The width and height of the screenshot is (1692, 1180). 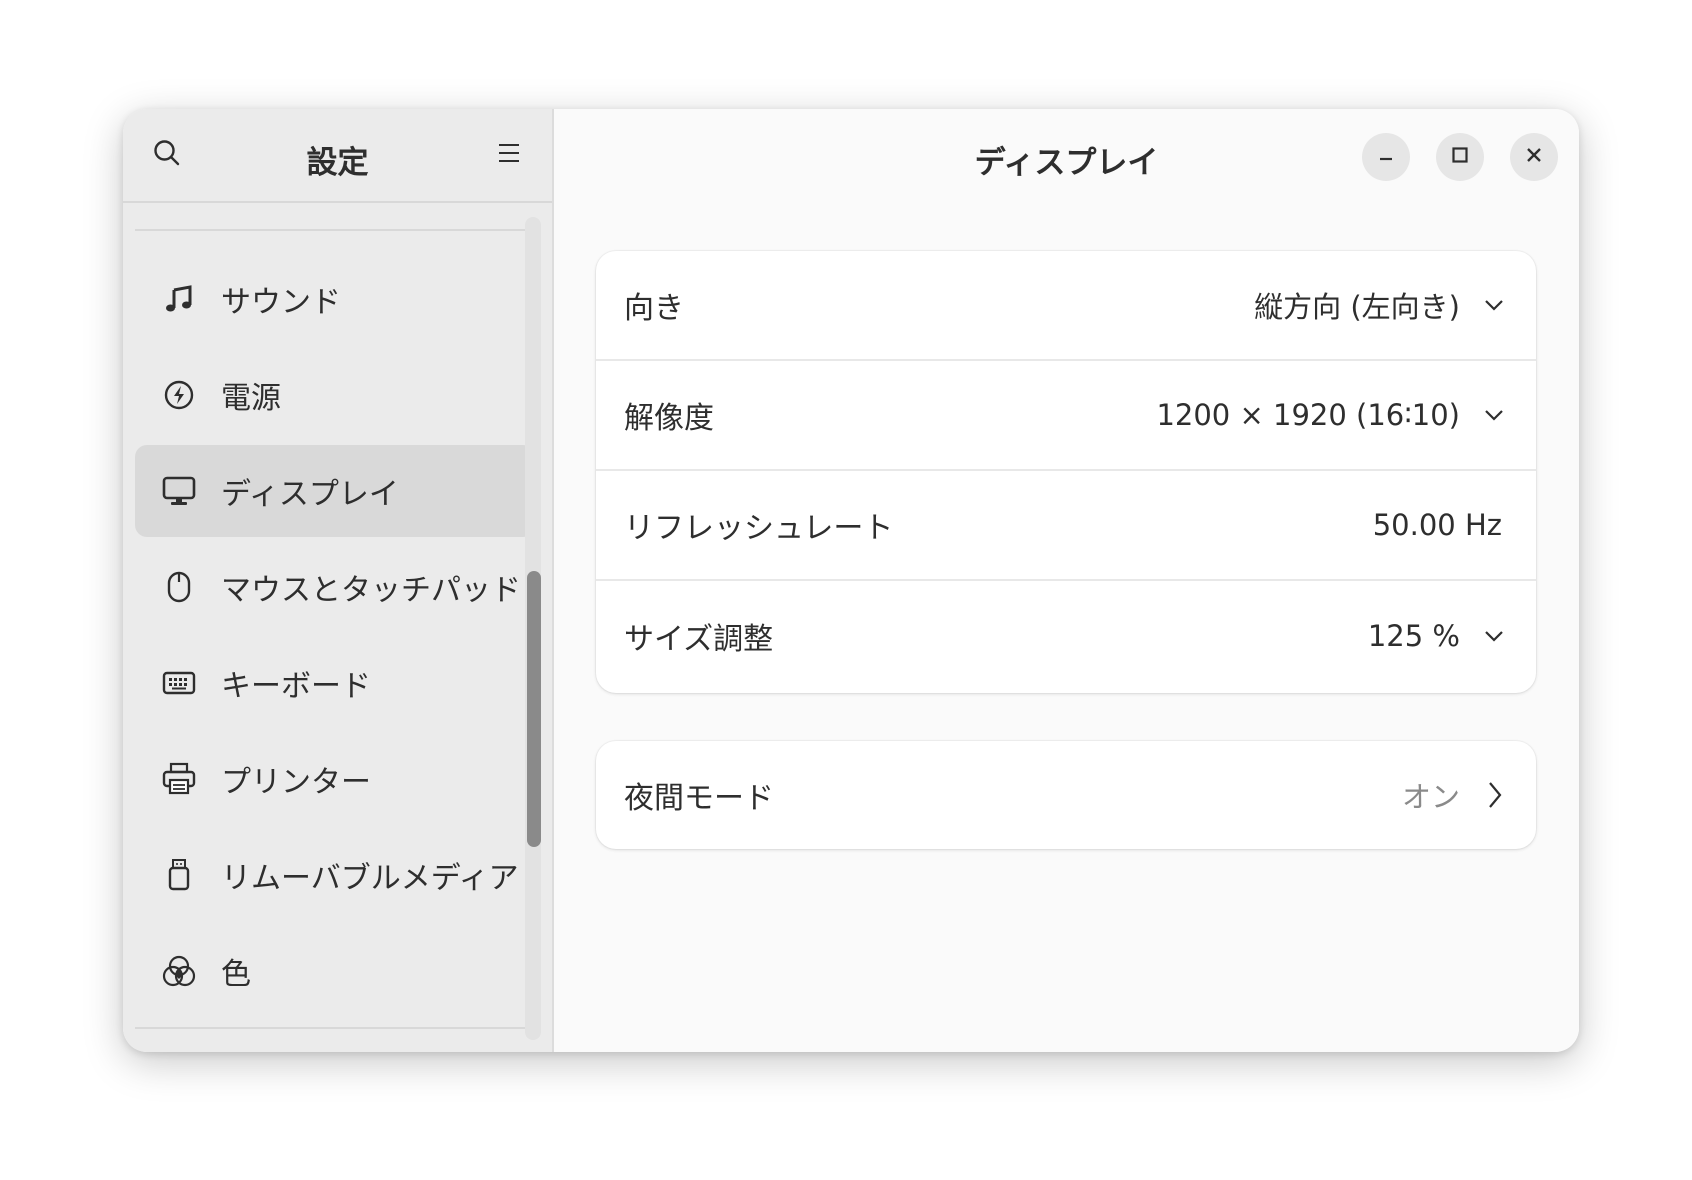 What do you see at coordinates (1437, 525) in the screenshot?
I see `refresh-rate-value: 50.00 Hz` at bounding box center [1437, 525].